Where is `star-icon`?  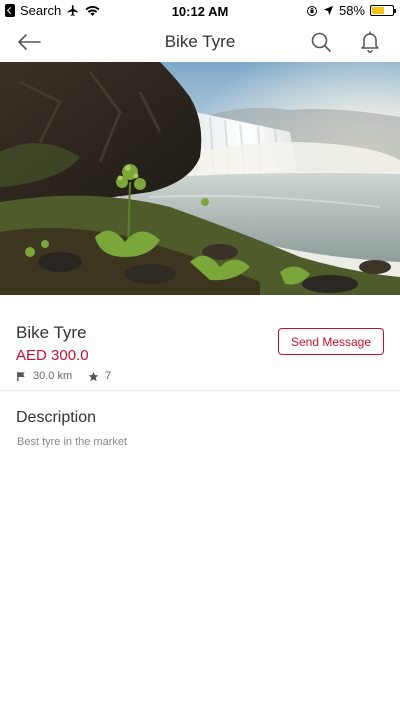
star-icon is located at coordinates (93, 376).